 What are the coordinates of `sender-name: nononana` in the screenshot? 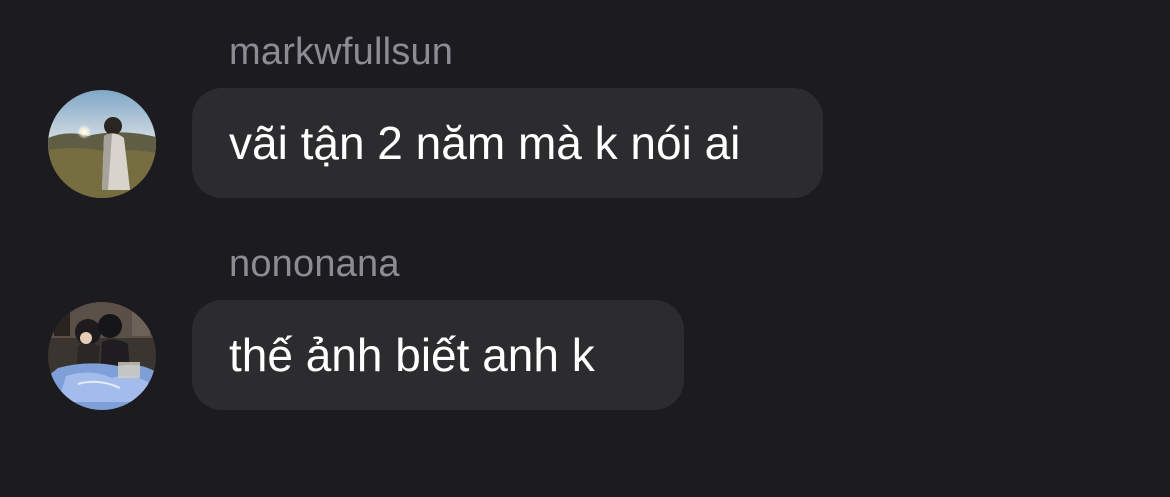 It's located at (314, 264).